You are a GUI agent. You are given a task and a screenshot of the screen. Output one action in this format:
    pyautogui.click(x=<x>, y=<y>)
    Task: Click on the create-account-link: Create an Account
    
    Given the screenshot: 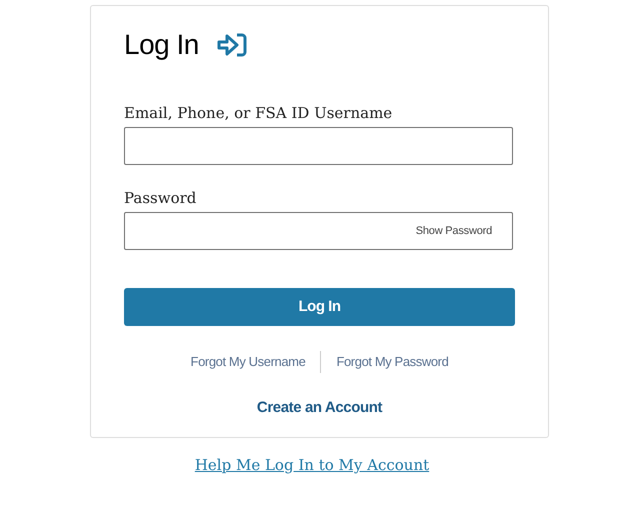 What is the action you would take?
    pyautogui.click(x=319, y=408)
    